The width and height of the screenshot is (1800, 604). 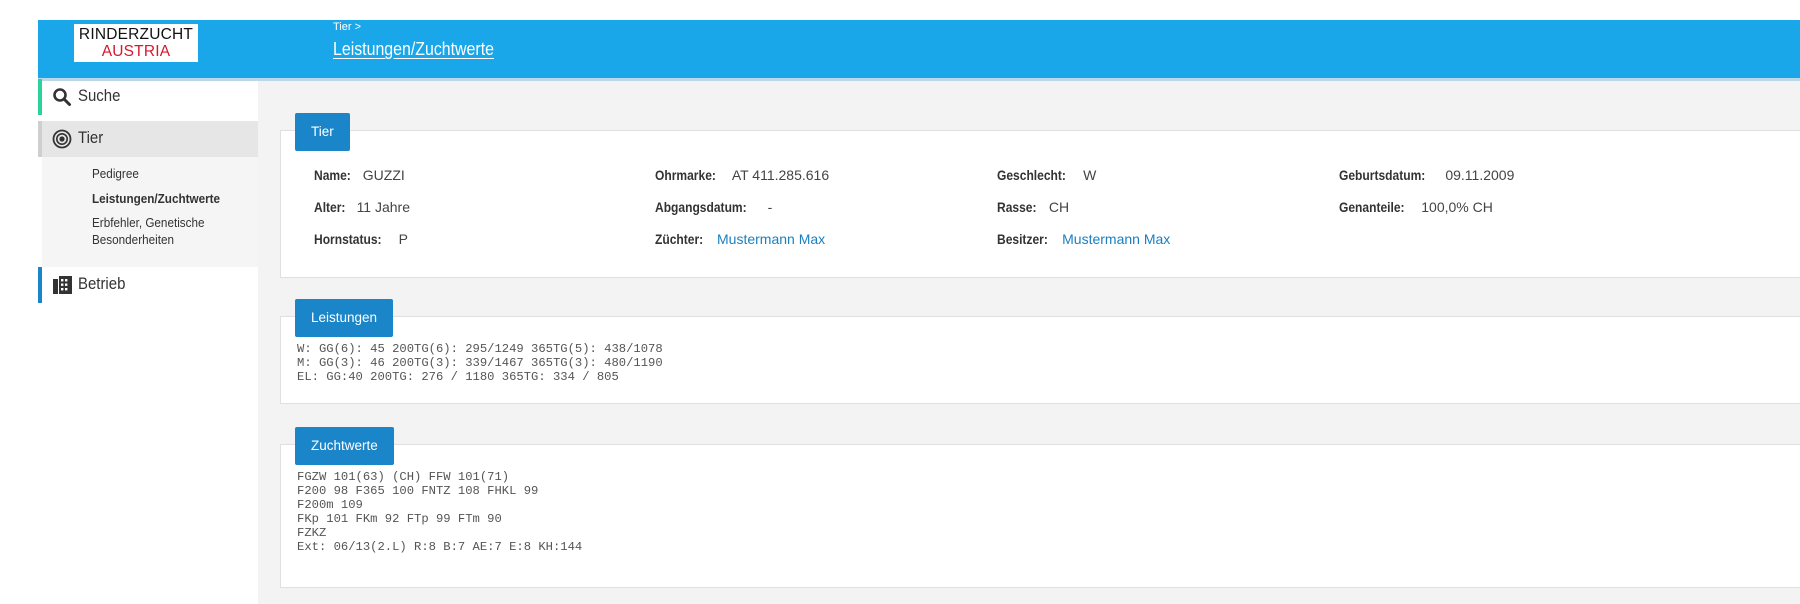 I want to click on field-abgangsdatum: Abgangsdatum: -, so click(x=713, y=207).